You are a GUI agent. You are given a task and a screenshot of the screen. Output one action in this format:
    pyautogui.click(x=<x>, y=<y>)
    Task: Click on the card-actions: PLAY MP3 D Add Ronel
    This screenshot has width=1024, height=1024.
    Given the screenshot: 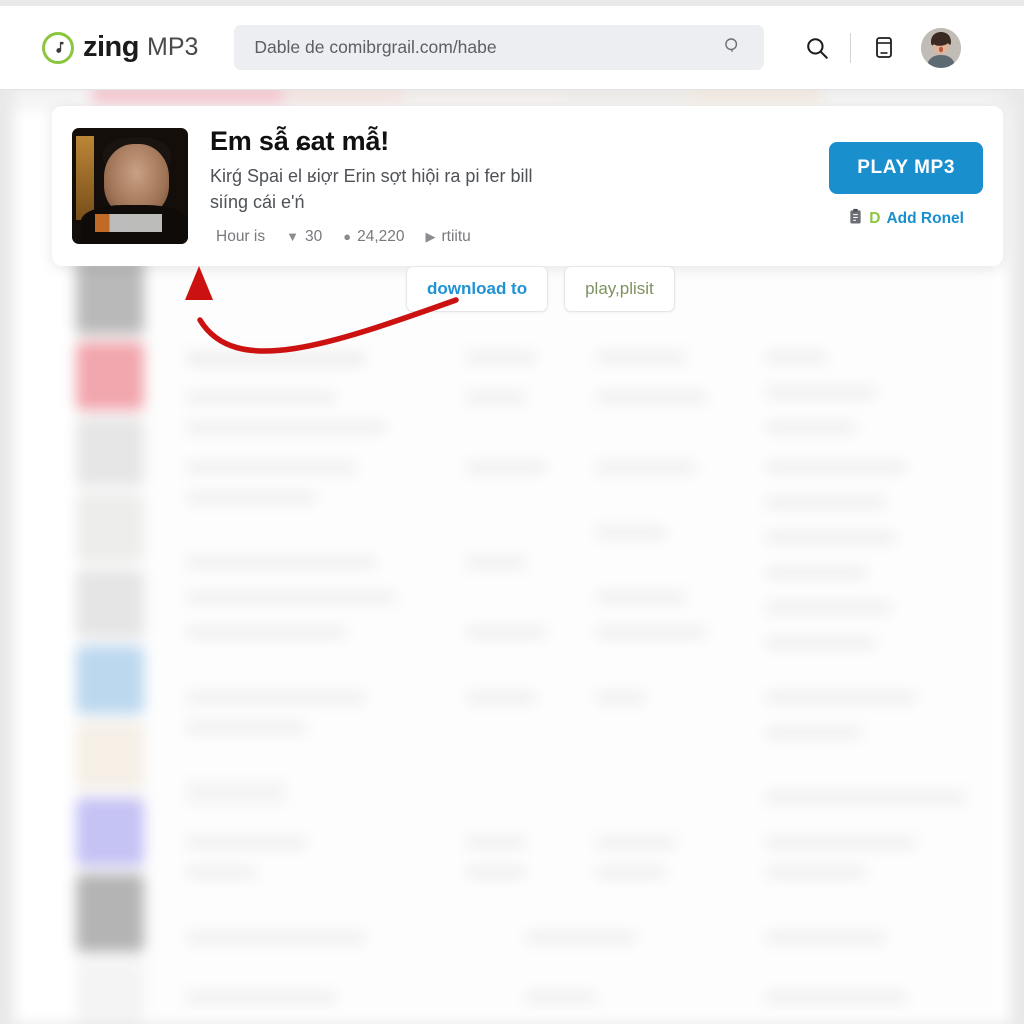 What is the action you would take?
    pyautogui.click(x=906, y=186)
    